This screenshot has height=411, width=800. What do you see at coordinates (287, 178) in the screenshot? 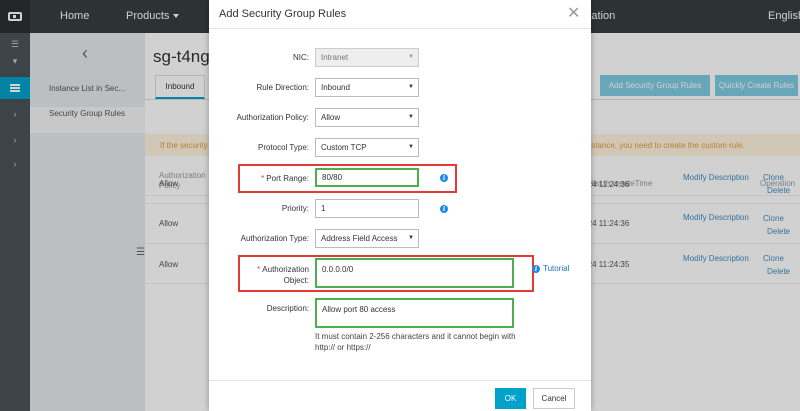
I see `port-range-label-text: Port Range:` at bounding box center [287, 178].